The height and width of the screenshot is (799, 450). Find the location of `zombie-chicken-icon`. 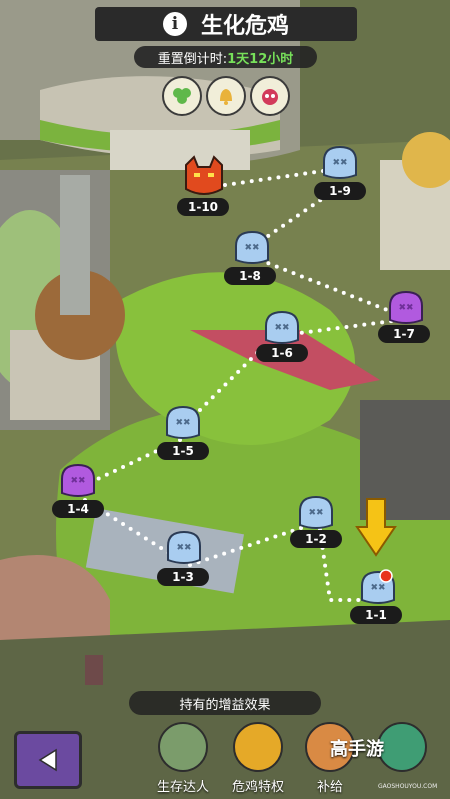

zombie-chicken-icon is located at coordinates (183, 747).